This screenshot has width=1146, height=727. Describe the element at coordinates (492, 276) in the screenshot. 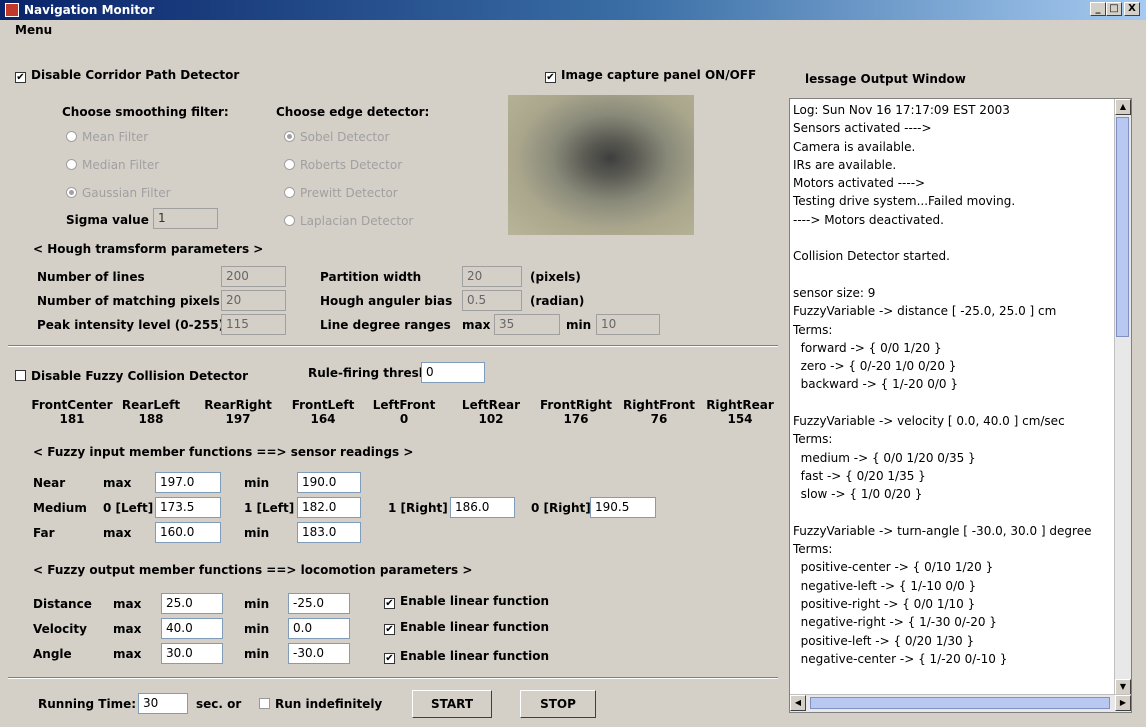

I see `partition-width-input: 20` at that location.